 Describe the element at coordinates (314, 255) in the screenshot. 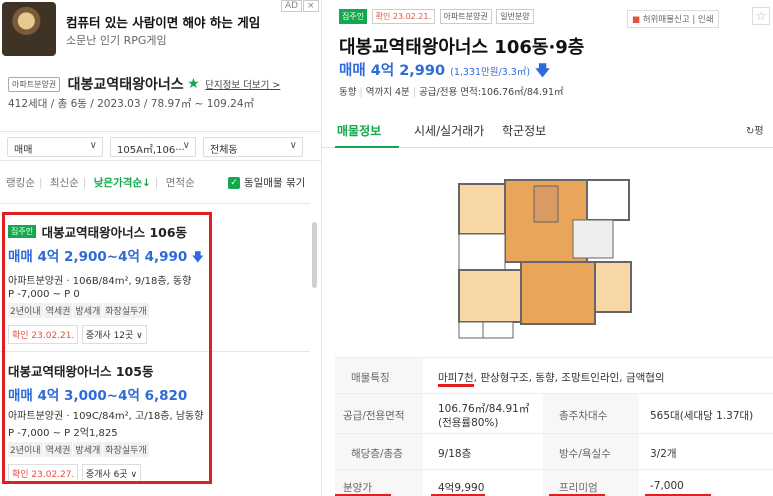

I see `list-scrollbar` at that location.